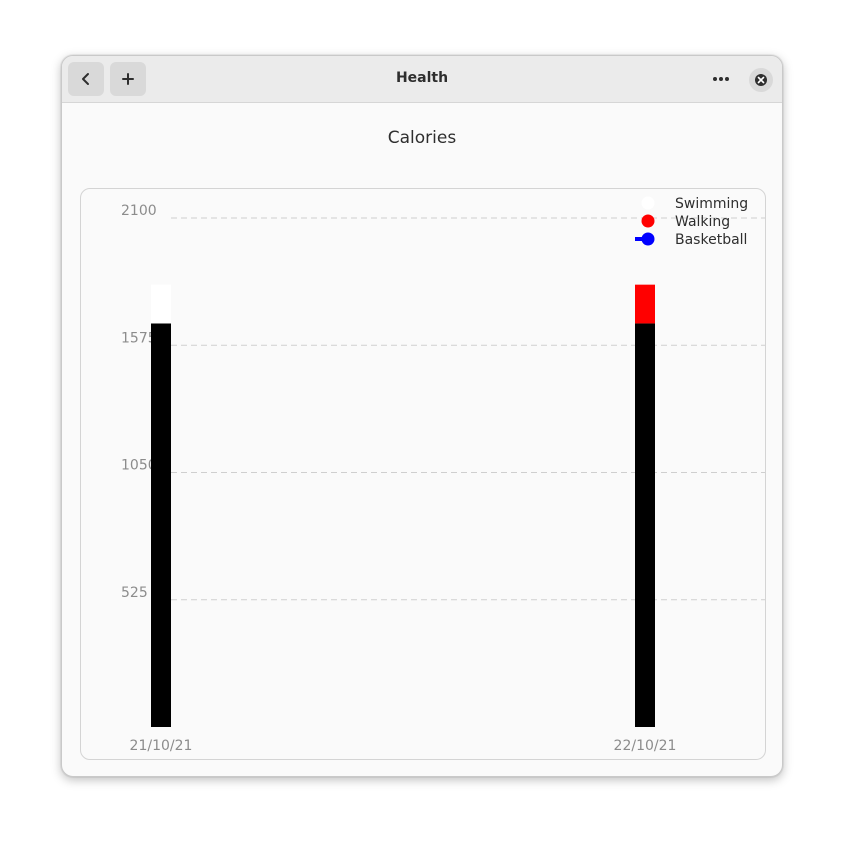 The height and width of the screenshot is (844, 844). Describe the element at coordinates (645, 304) in the screenshot. I see `bar-walking` at that location.